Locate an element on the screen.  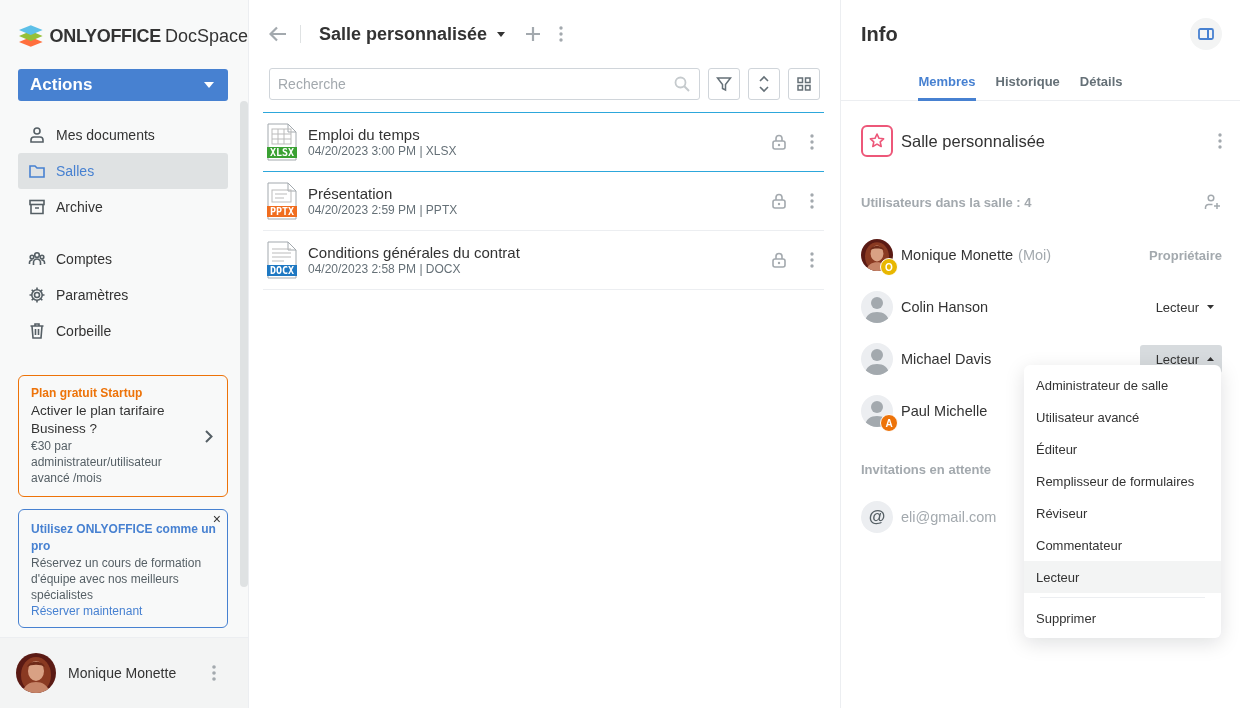
trash-icon is located at coordinates (37, 331).